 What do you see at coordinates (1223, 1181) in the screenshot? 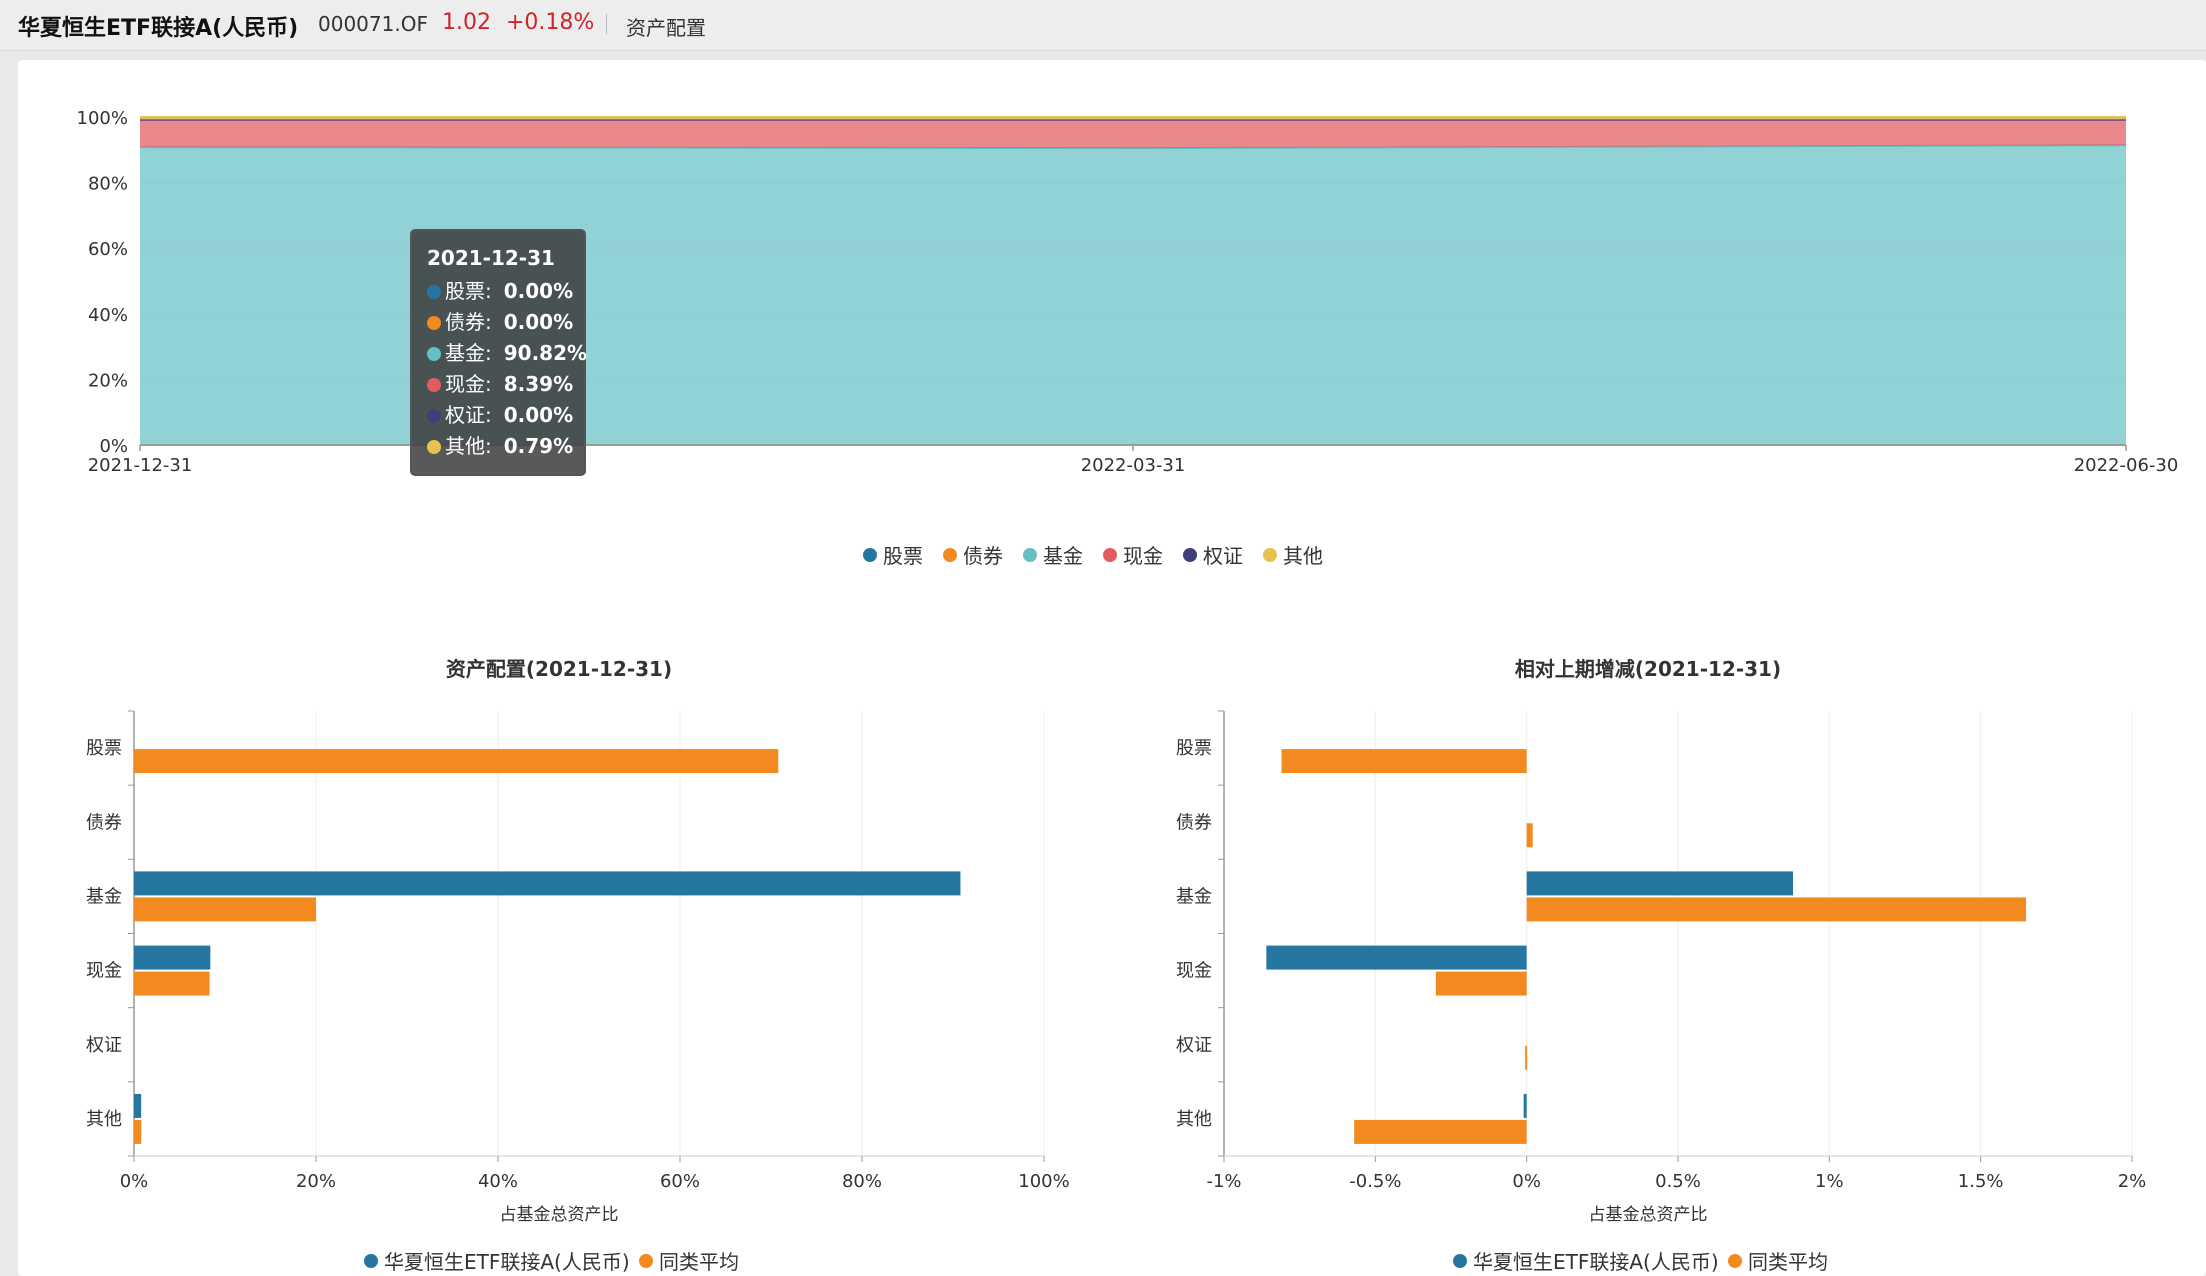
I see `x-tick-label: -1%` at bounding box center [1223, 1181].